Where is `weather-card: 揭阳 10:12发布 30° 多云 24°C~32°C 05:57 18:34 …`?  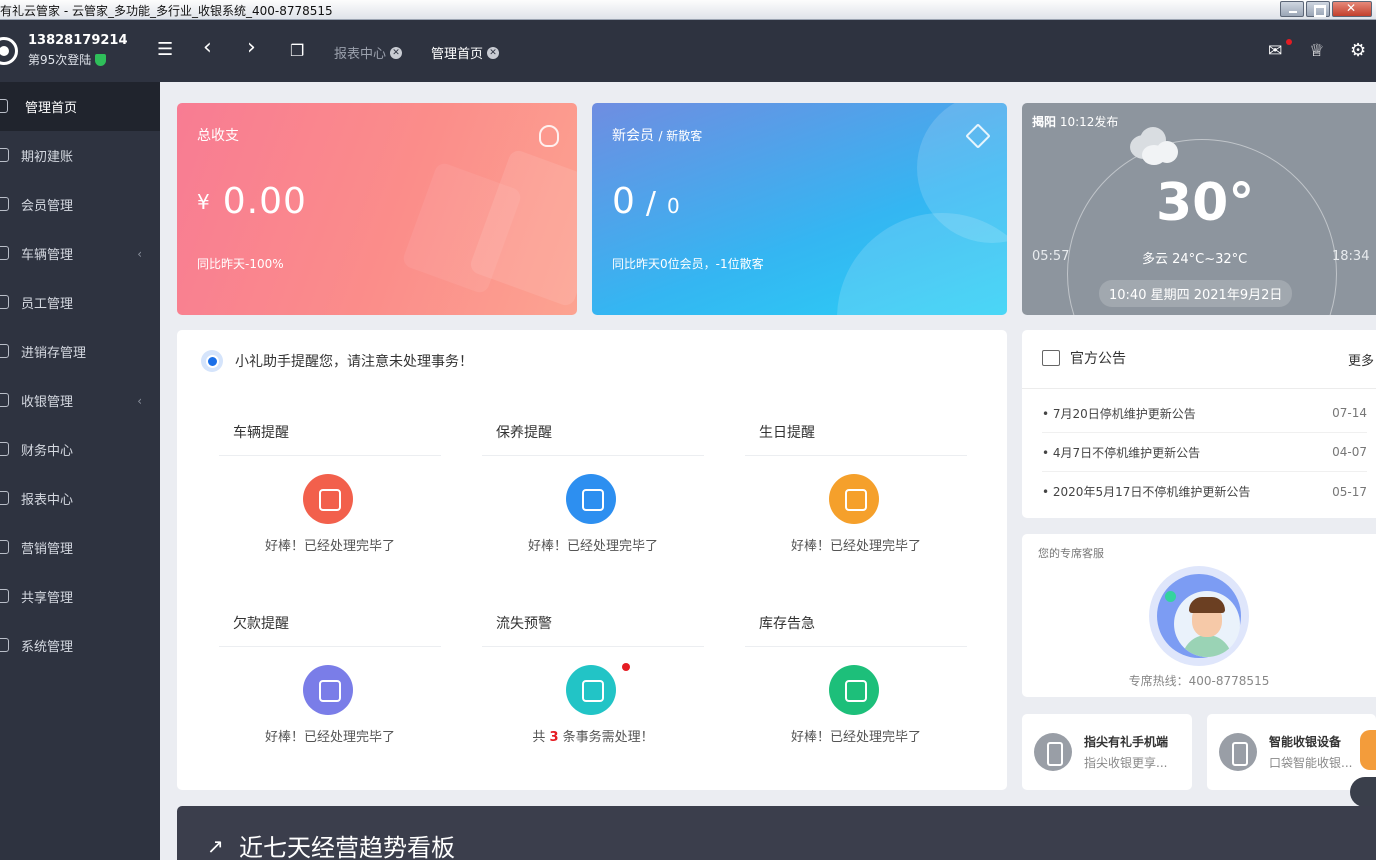
weather-card: 揭阳 10:12发布 30° 多云 24°C~32°C 05:57 18:34 … is located at coordinates (1199, 209).